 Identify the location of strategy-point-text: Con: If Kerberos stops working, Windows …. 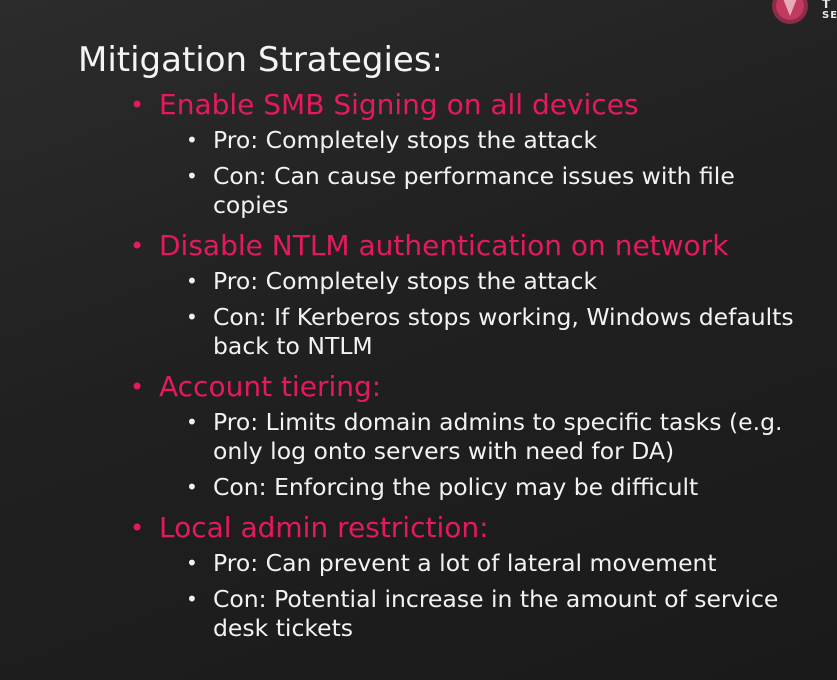
(503, 331).